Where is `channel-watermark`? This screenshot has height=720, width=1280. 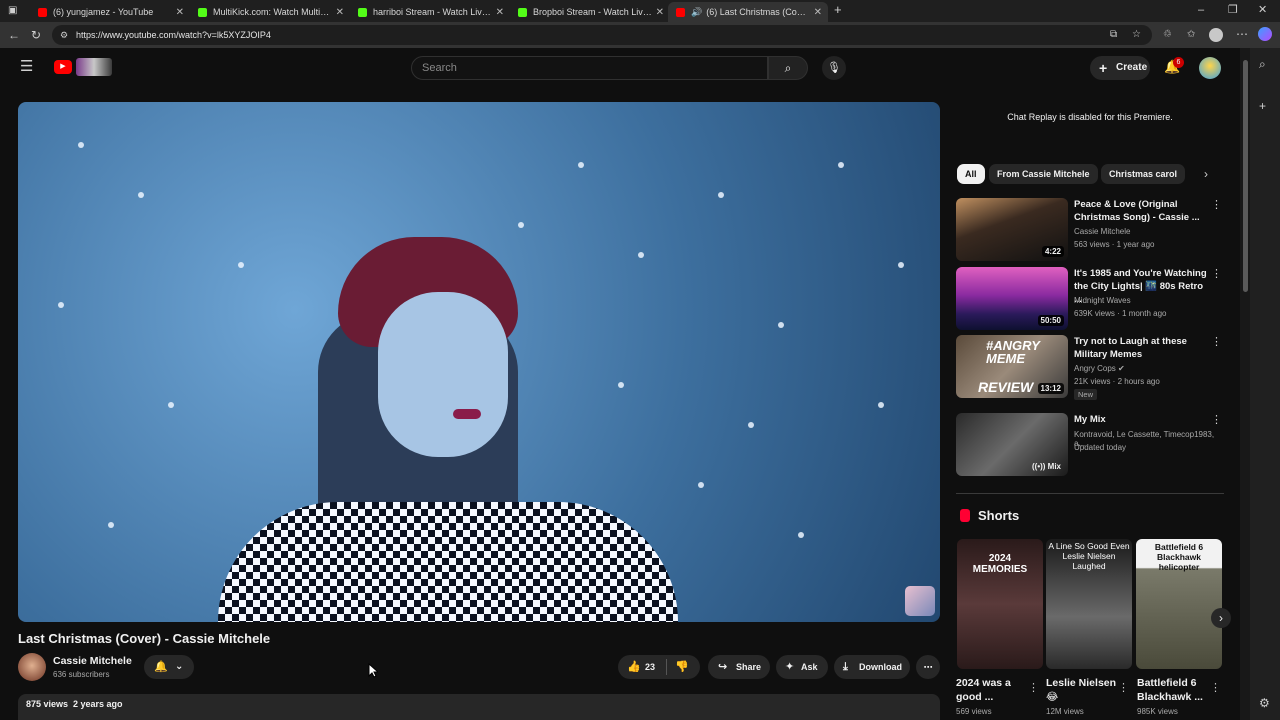
channel-watermark is located at coordinates (920, 601).